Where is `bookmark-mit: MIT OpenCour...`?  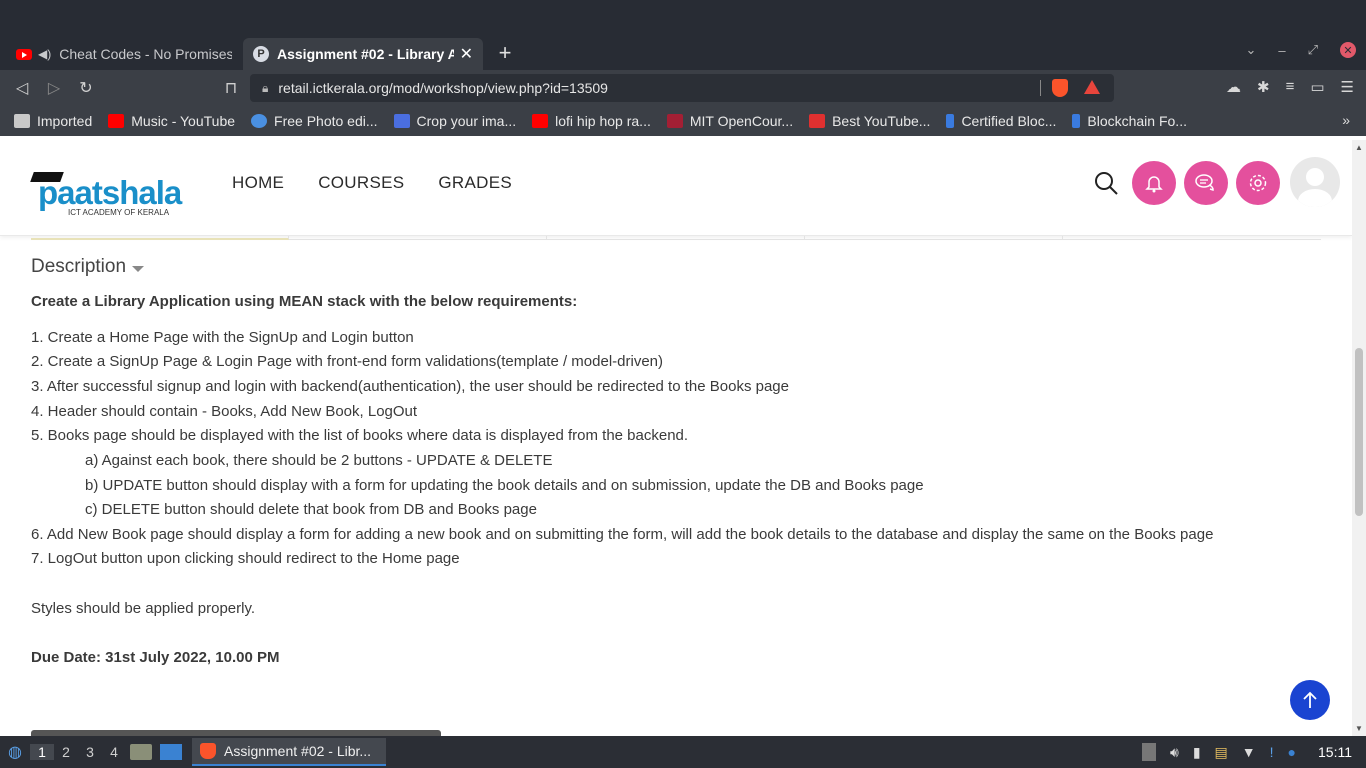 bookmark-mit: MIT OpenCour... is located at coordinates (729, 121).